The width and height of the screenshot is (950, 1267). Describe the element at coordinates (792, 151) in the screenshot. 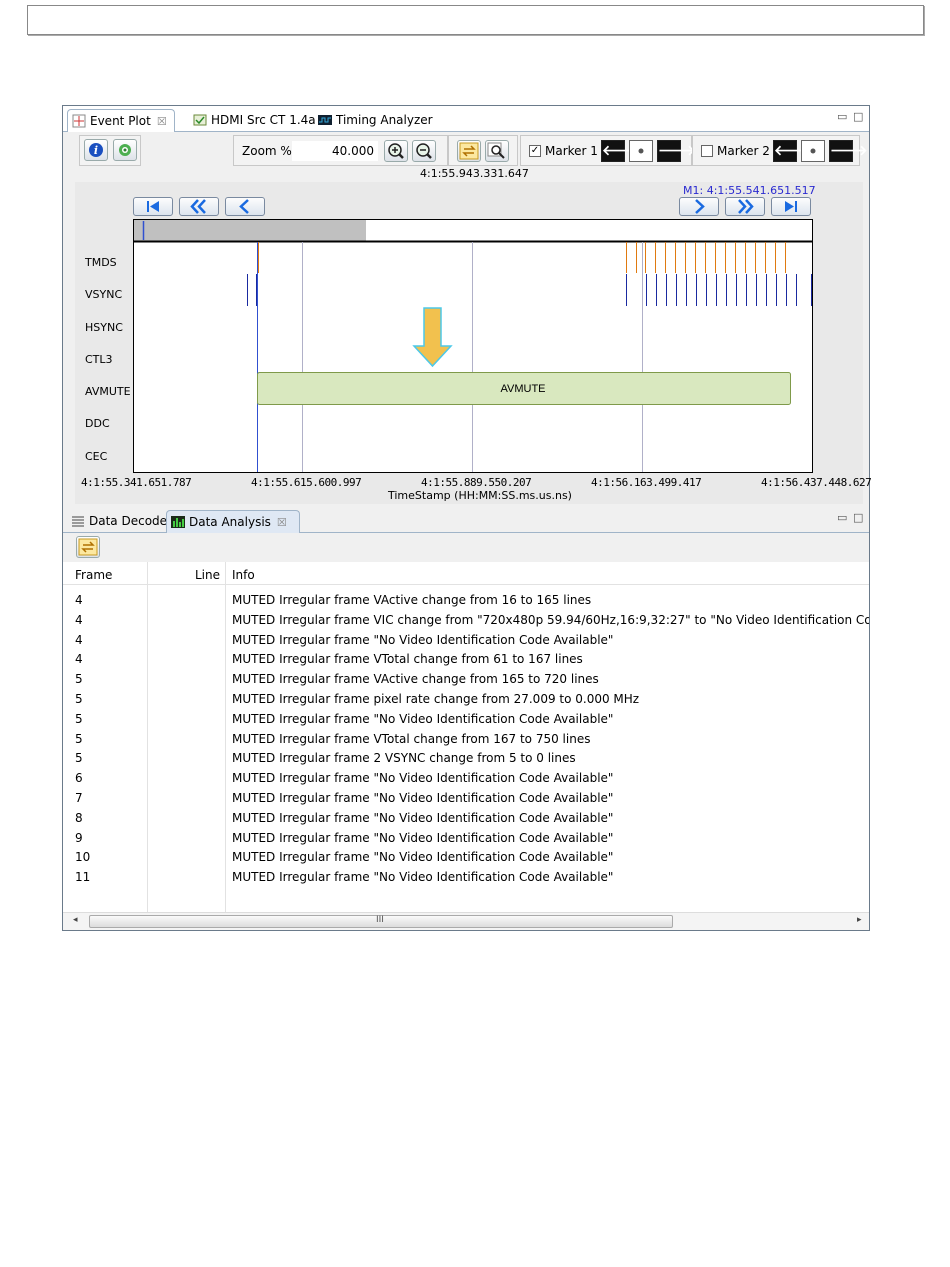

I see `marker2-prev-button: 🡐` at that location.